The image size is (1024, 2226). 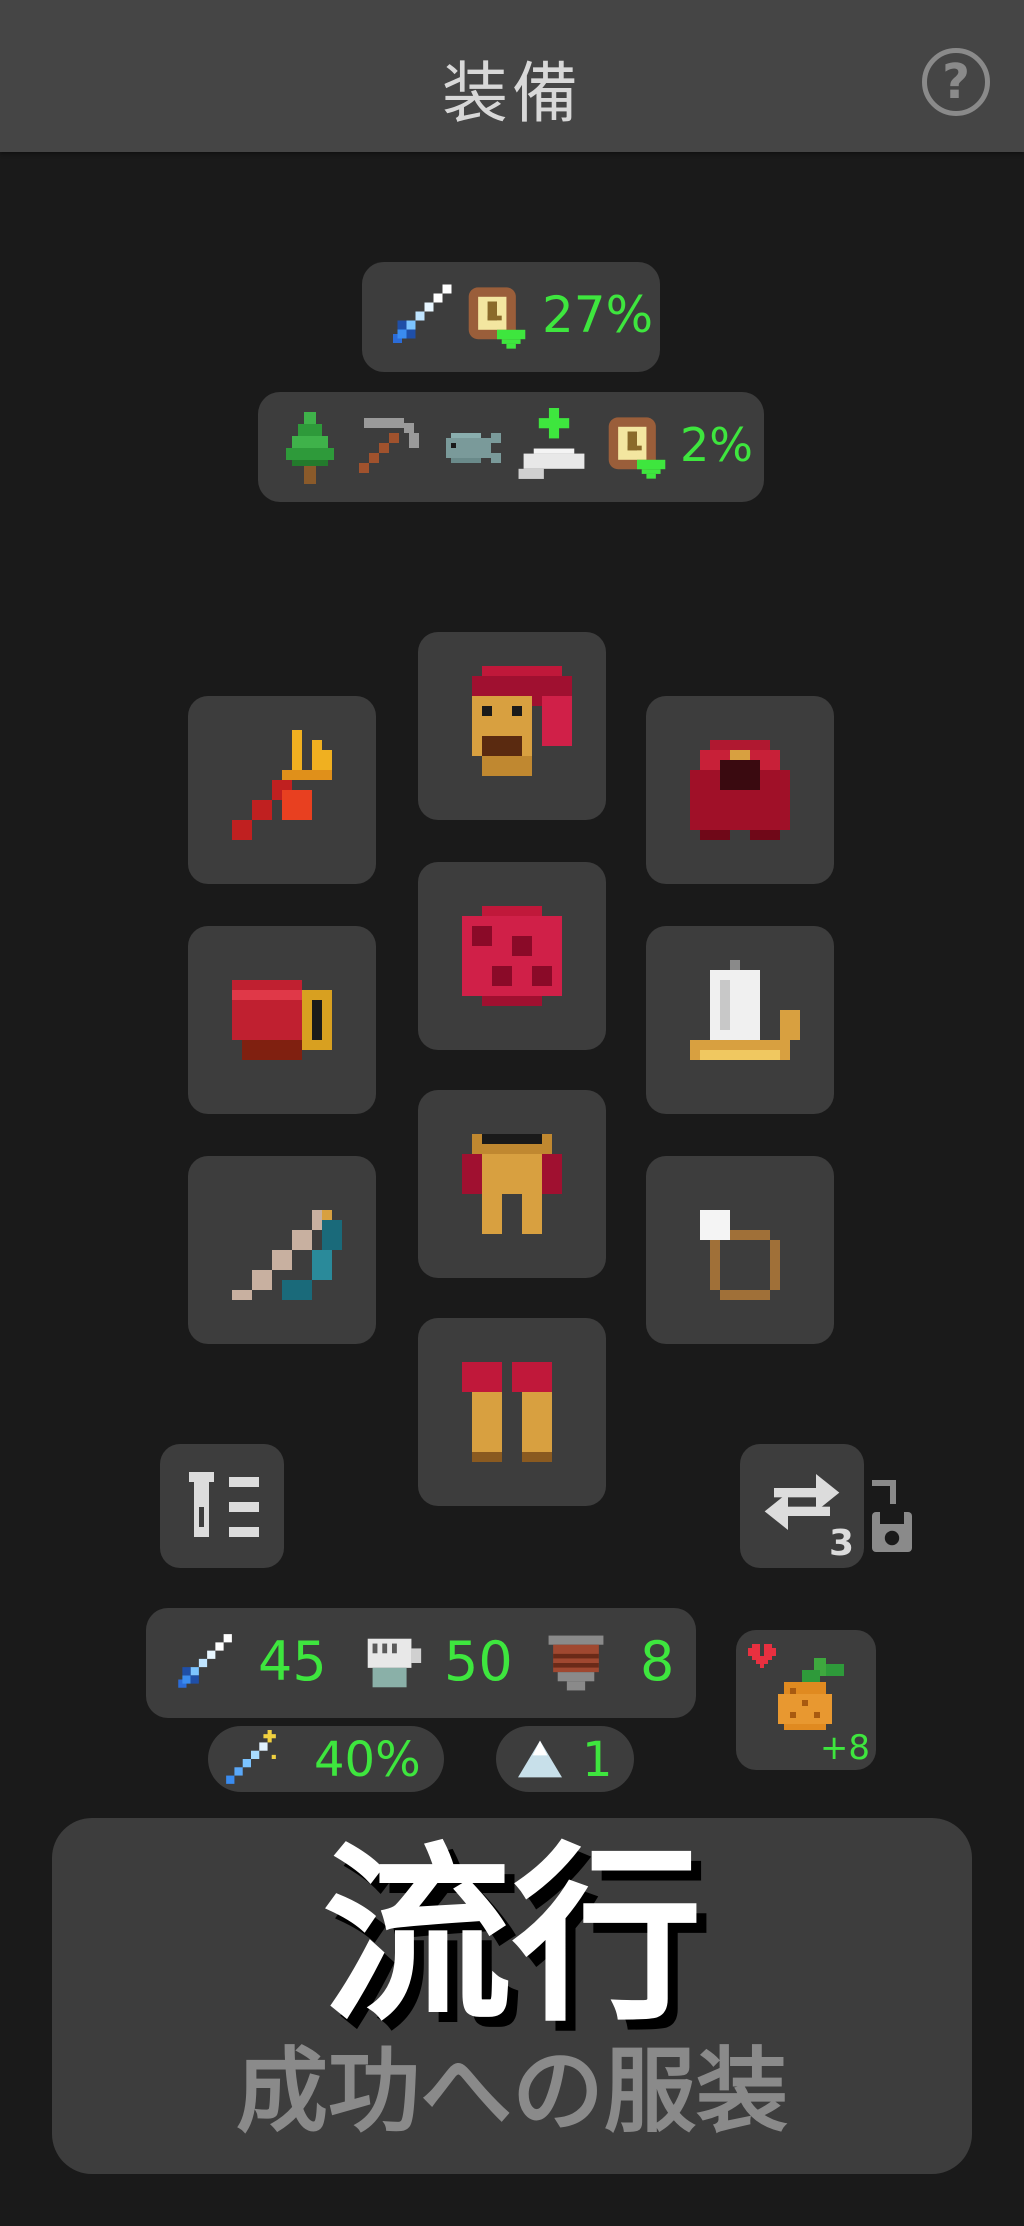 What do you see at coordinates (598, 315) in the screenshot?
I see `exp-bonus-value: 27%` at bounding box center [598, 315].